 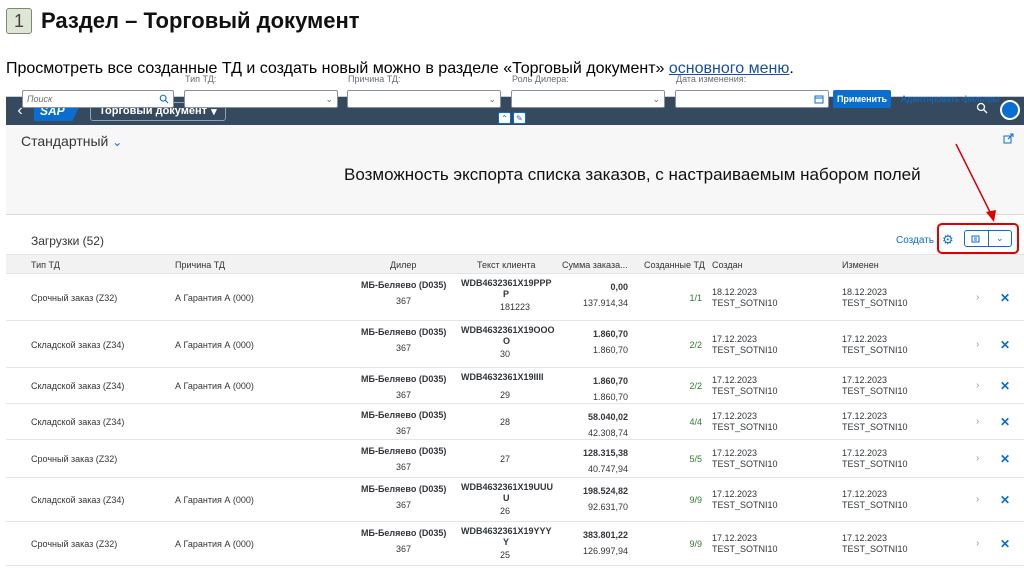 I want to click on cell-sum1: 198.524,82, so click(x=605, y=491).